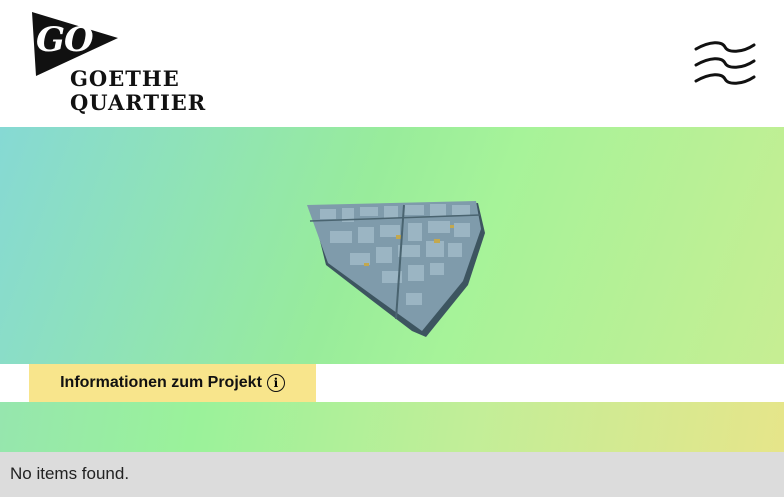 The width and height of the screenshot is (784, 497). Describe the element at coordinates (115, 65) in the screenshot. I see `goethe-quartier-logo: GO GOETHE QUARTIER` at that location.